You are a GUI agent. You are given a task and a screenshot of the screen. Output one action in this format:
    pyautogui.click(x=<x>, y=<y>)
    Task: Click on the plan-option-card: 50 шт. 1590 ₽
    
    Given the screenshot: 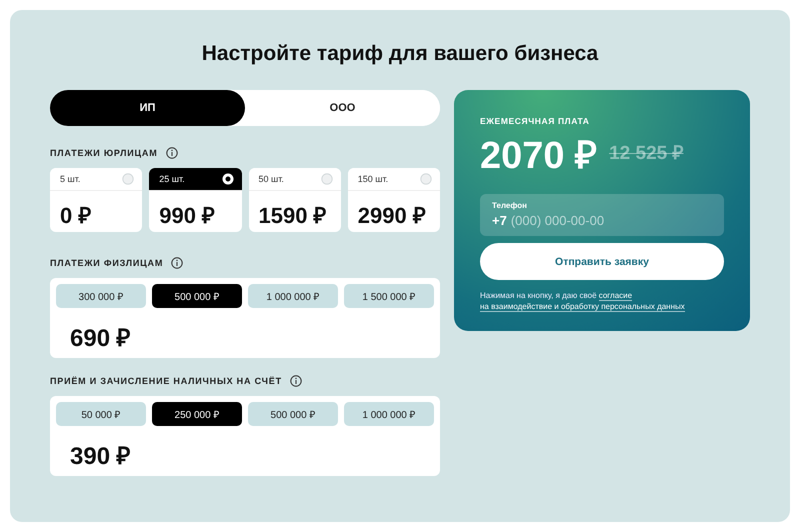 What is the action you would take?
    pyautogui.click(x=294, y=200)
    